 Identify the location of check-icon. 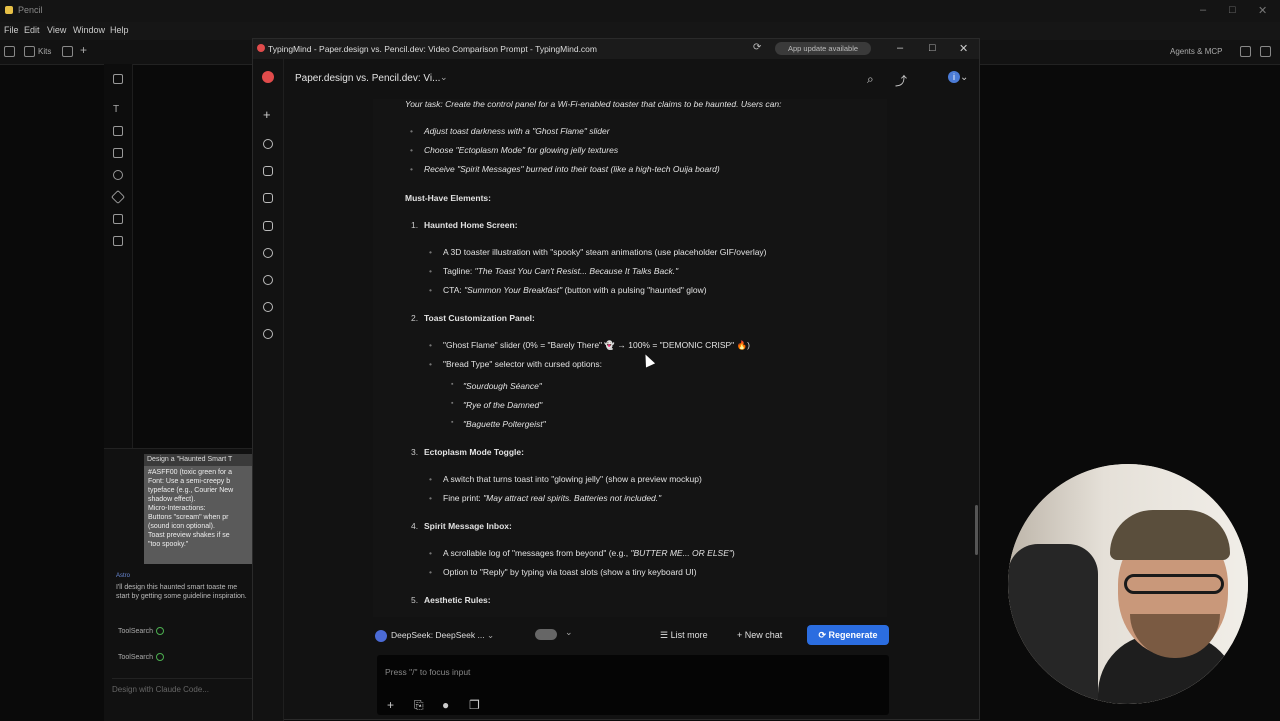
(160, 631).